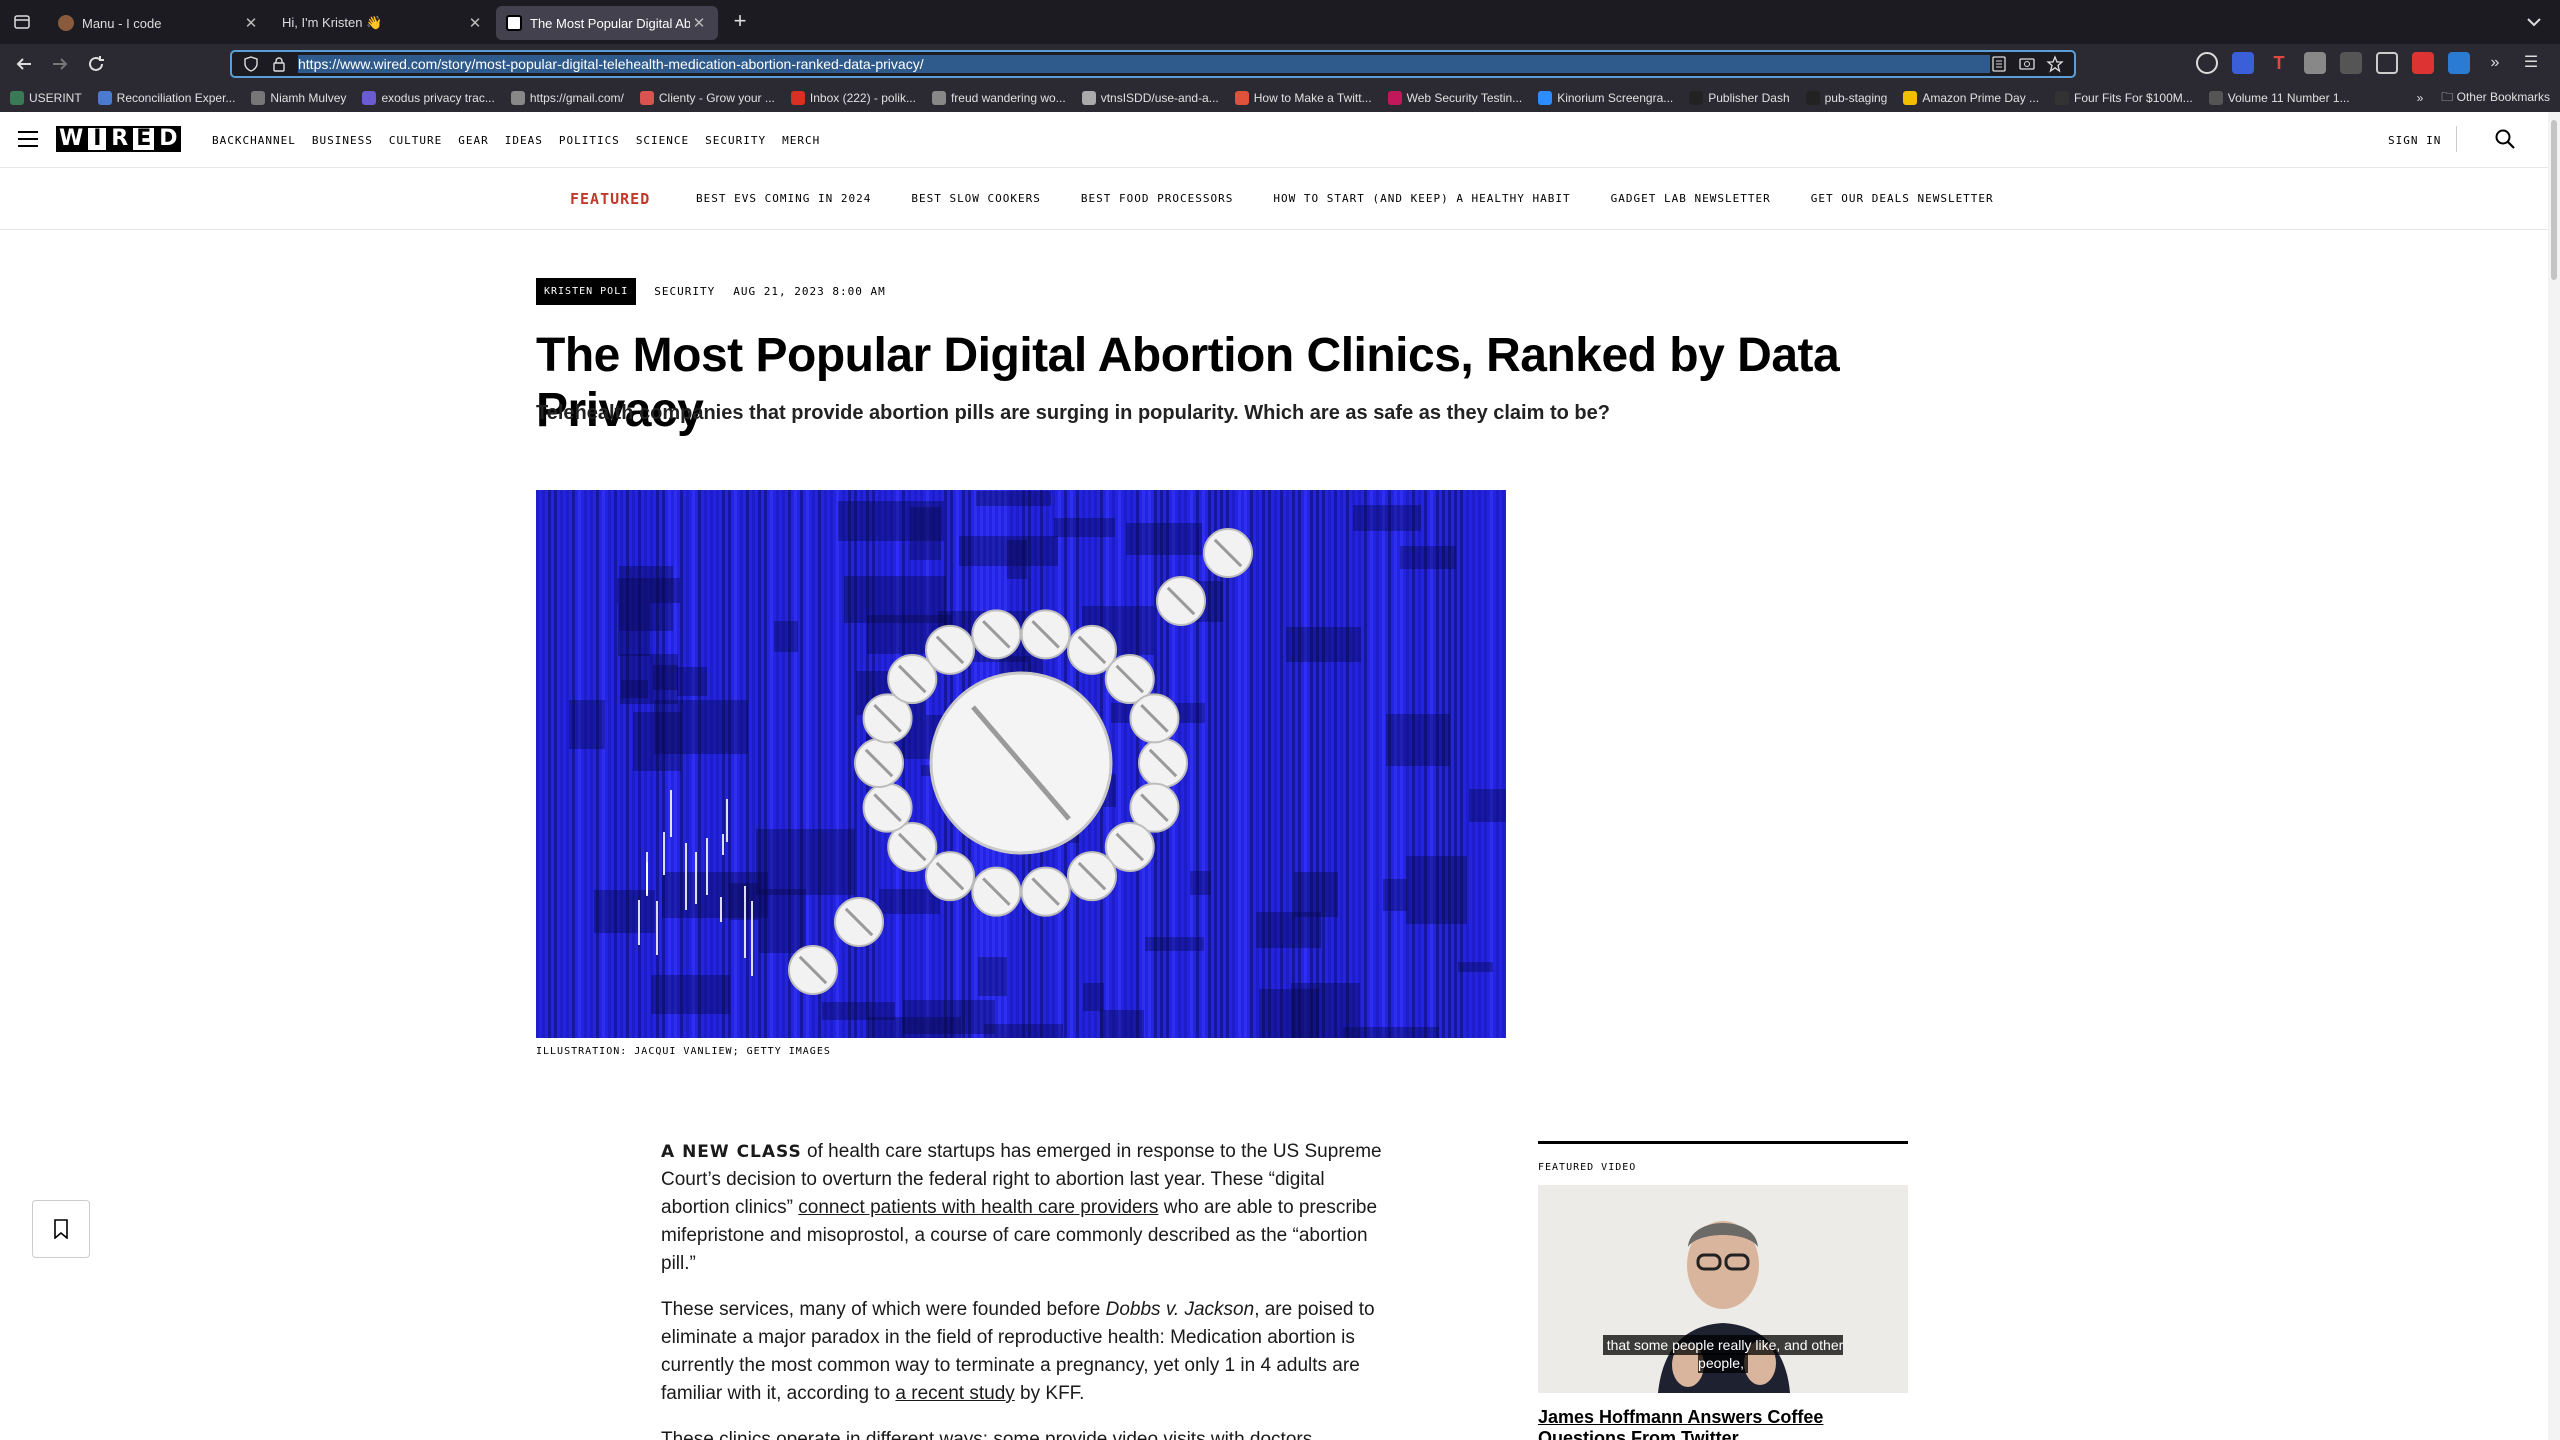  What do you see at coordinates (168, 139) in the screenshot?
I see `logo-letter: D` at bounding box center [168, 139].